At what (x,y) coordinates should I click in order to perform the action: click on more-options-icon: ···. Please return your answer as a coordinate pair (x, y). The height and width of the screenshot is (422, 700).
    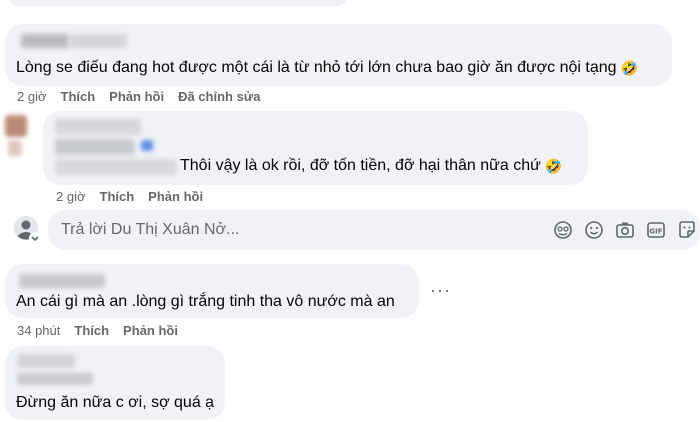
    Looking at the image, I should click on (440, 290).